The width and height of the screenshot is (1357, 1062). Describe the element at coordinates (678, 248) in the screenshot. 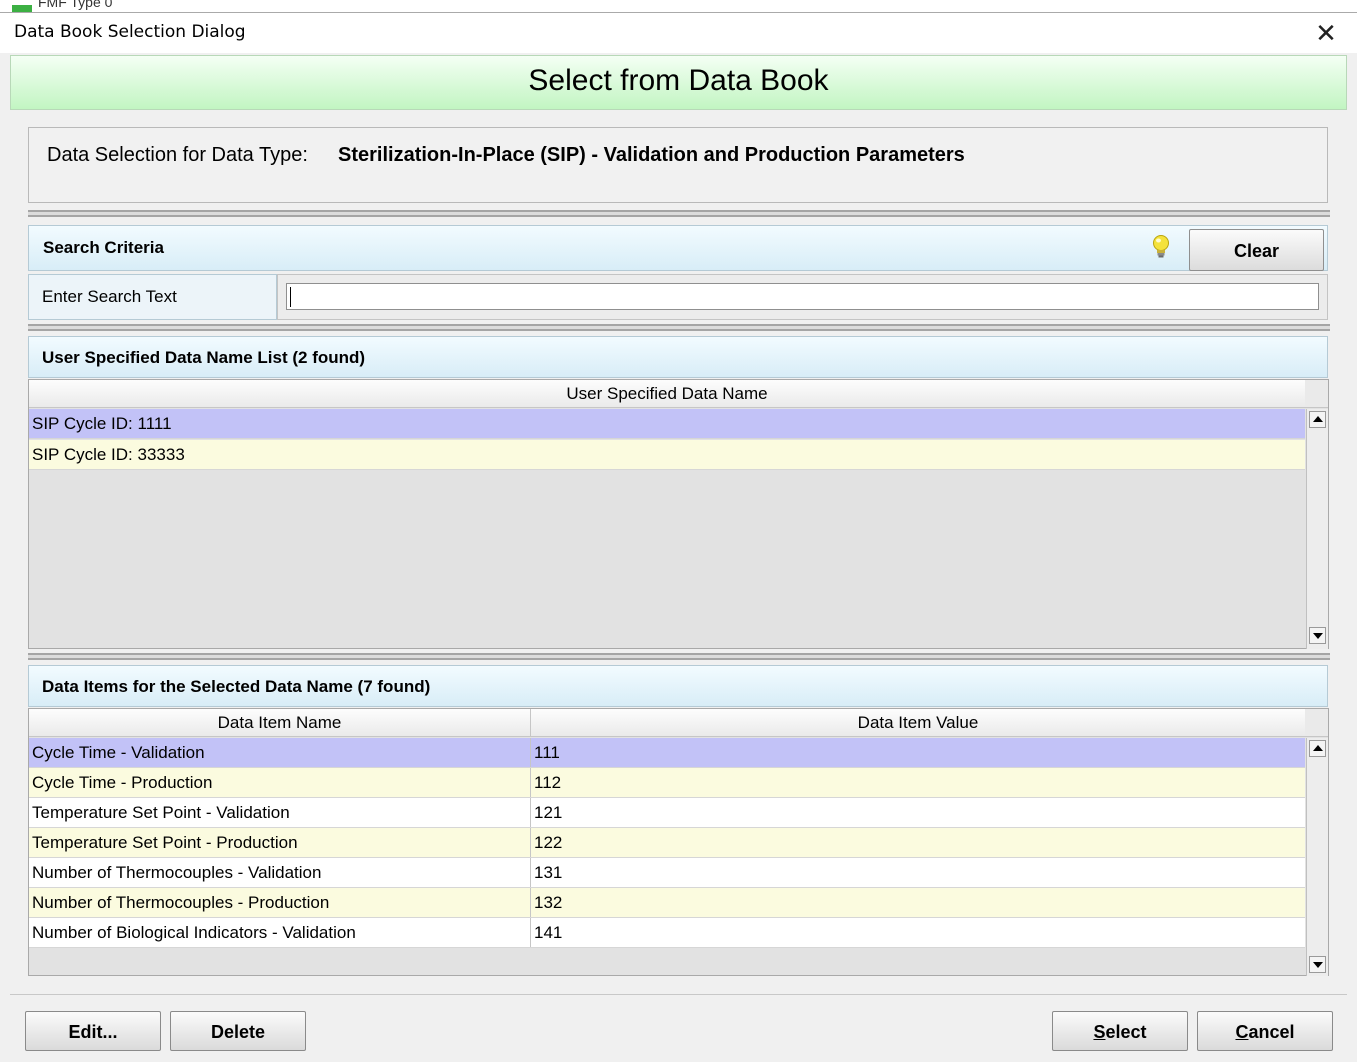

I see `search-criteria-header` at that location.